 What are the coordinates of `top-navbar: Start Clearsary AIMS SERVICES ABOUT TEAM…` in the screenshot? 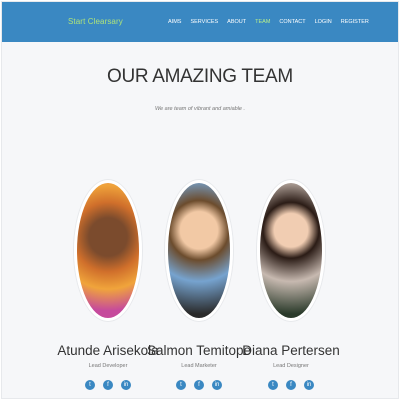 It's located at (200, 22).